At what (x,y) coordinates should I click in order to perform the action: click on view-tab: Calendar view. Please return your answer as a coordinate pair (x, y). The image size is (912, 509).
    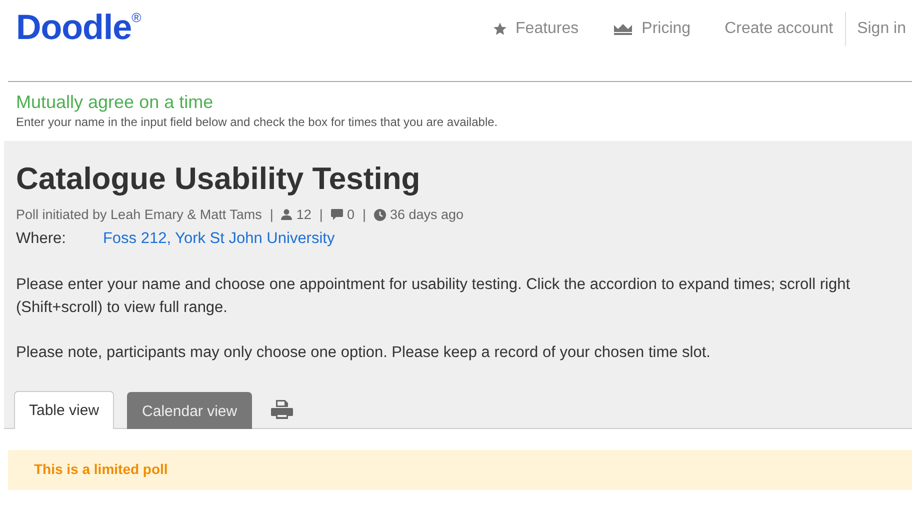
    Looking at the image, I should click on (189, 410).